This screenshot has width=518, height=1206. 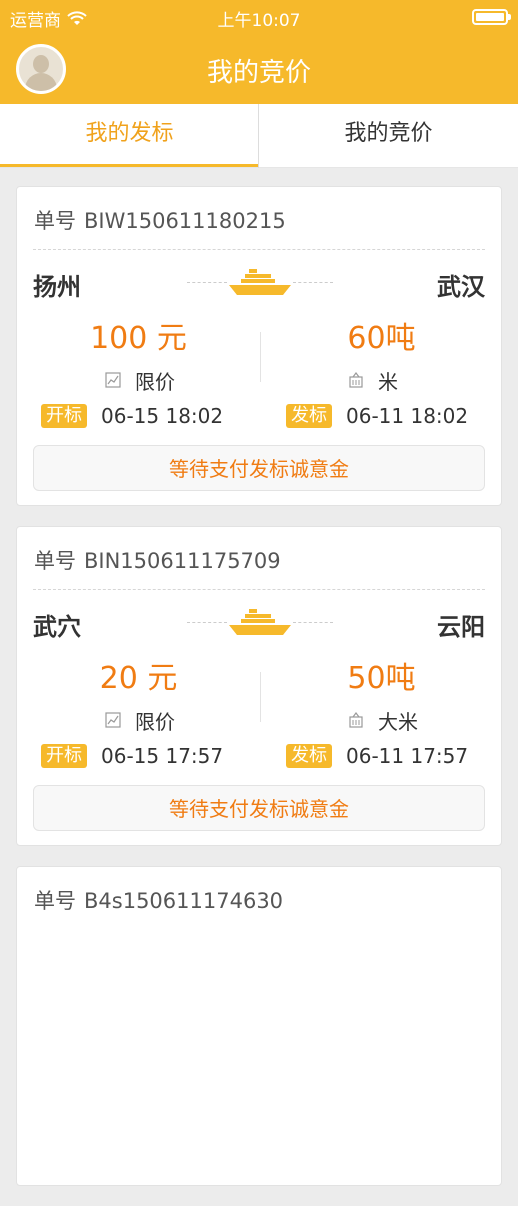 I want to click on origin-city: 扬州, so click(x=57, y=287).